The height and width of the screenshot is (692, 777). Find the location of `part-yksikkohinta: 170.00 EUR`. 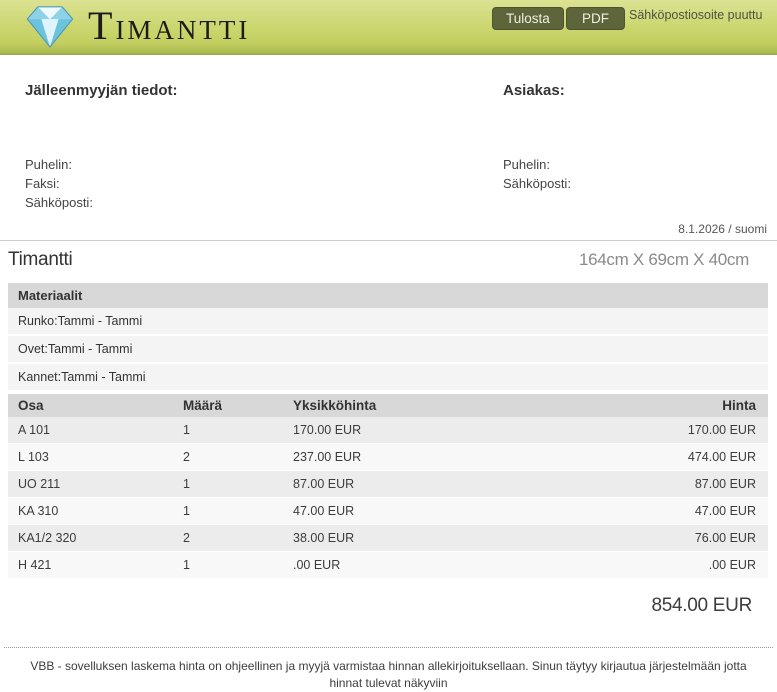

part-yksikkohinta: 170.00 EUR is located at coordinates (423, 430).